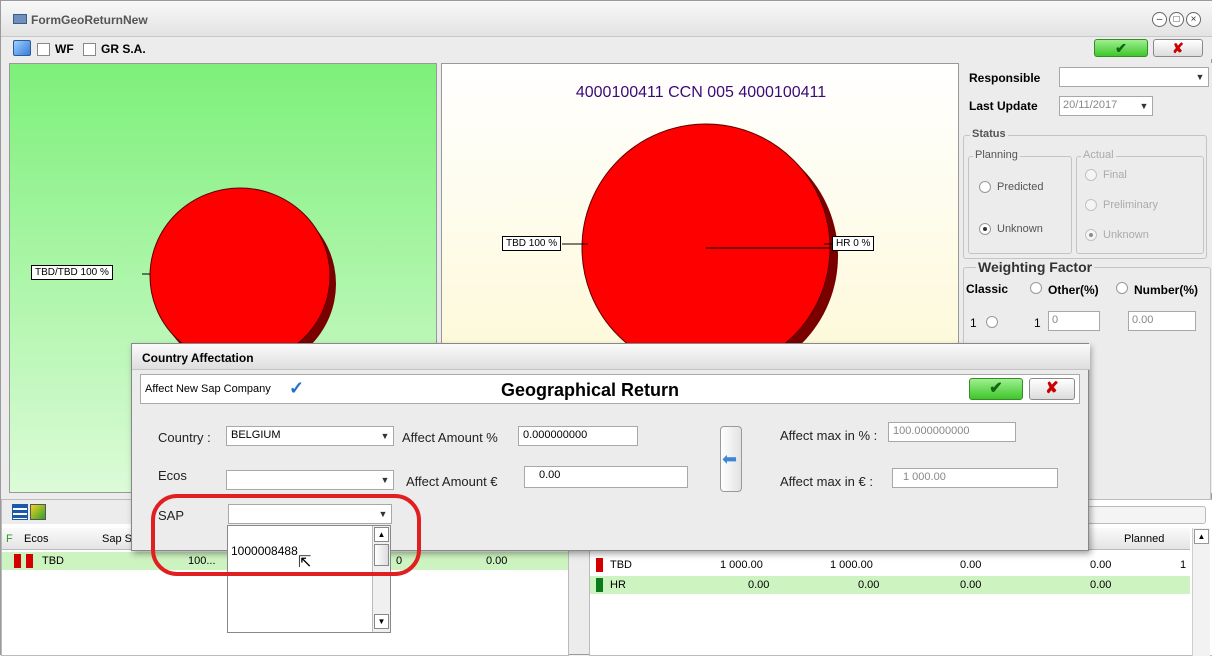 This screenshot has width=1212, height=656. What do you see at coordinates (1178, 48) in the screenshot?
I see `cancel-button: ✘` at bounding box center [1178, 48].